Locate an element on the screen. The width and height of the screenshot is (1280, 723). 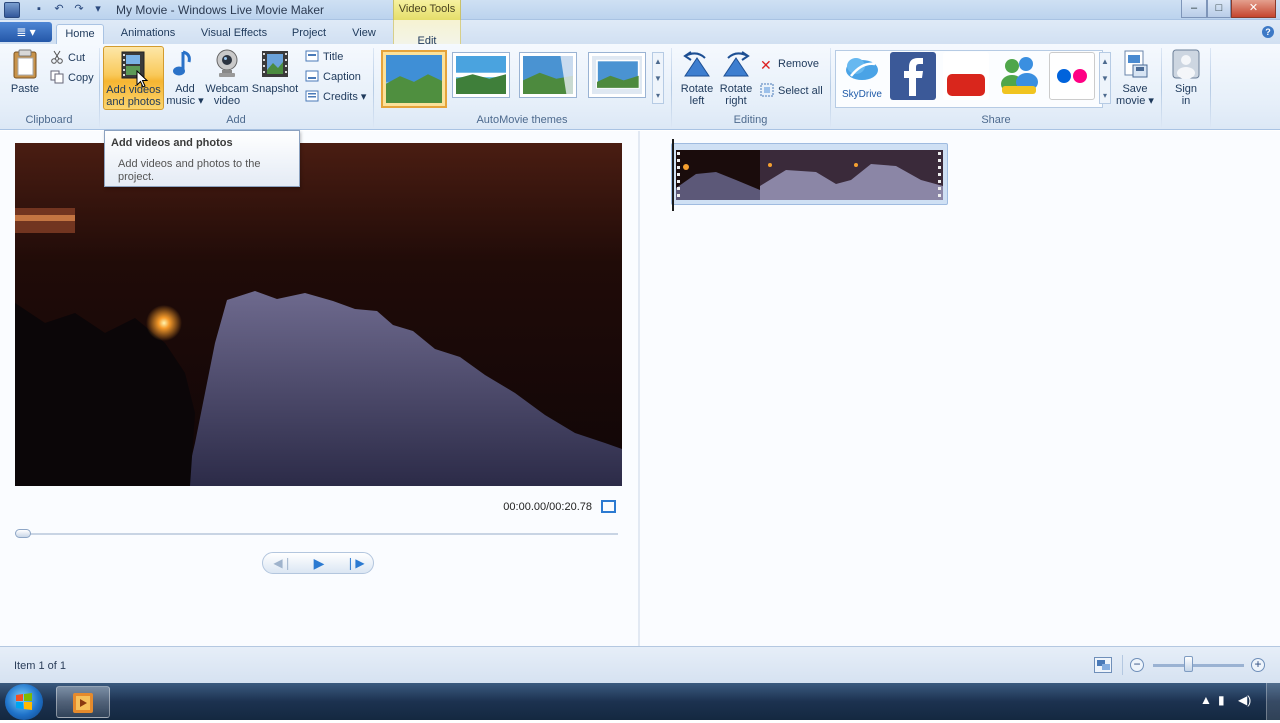
save-movie-button: Save movie ▾ is located at coordinates (1135, 78).